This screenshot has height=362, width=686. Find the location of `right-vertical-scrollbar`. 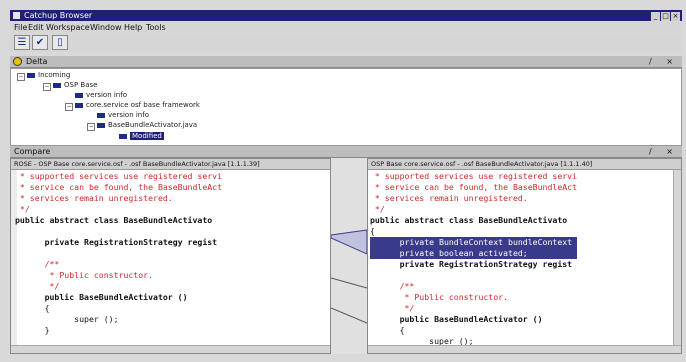

right-vertical-scrollbar is located at coordinates (677, 258).